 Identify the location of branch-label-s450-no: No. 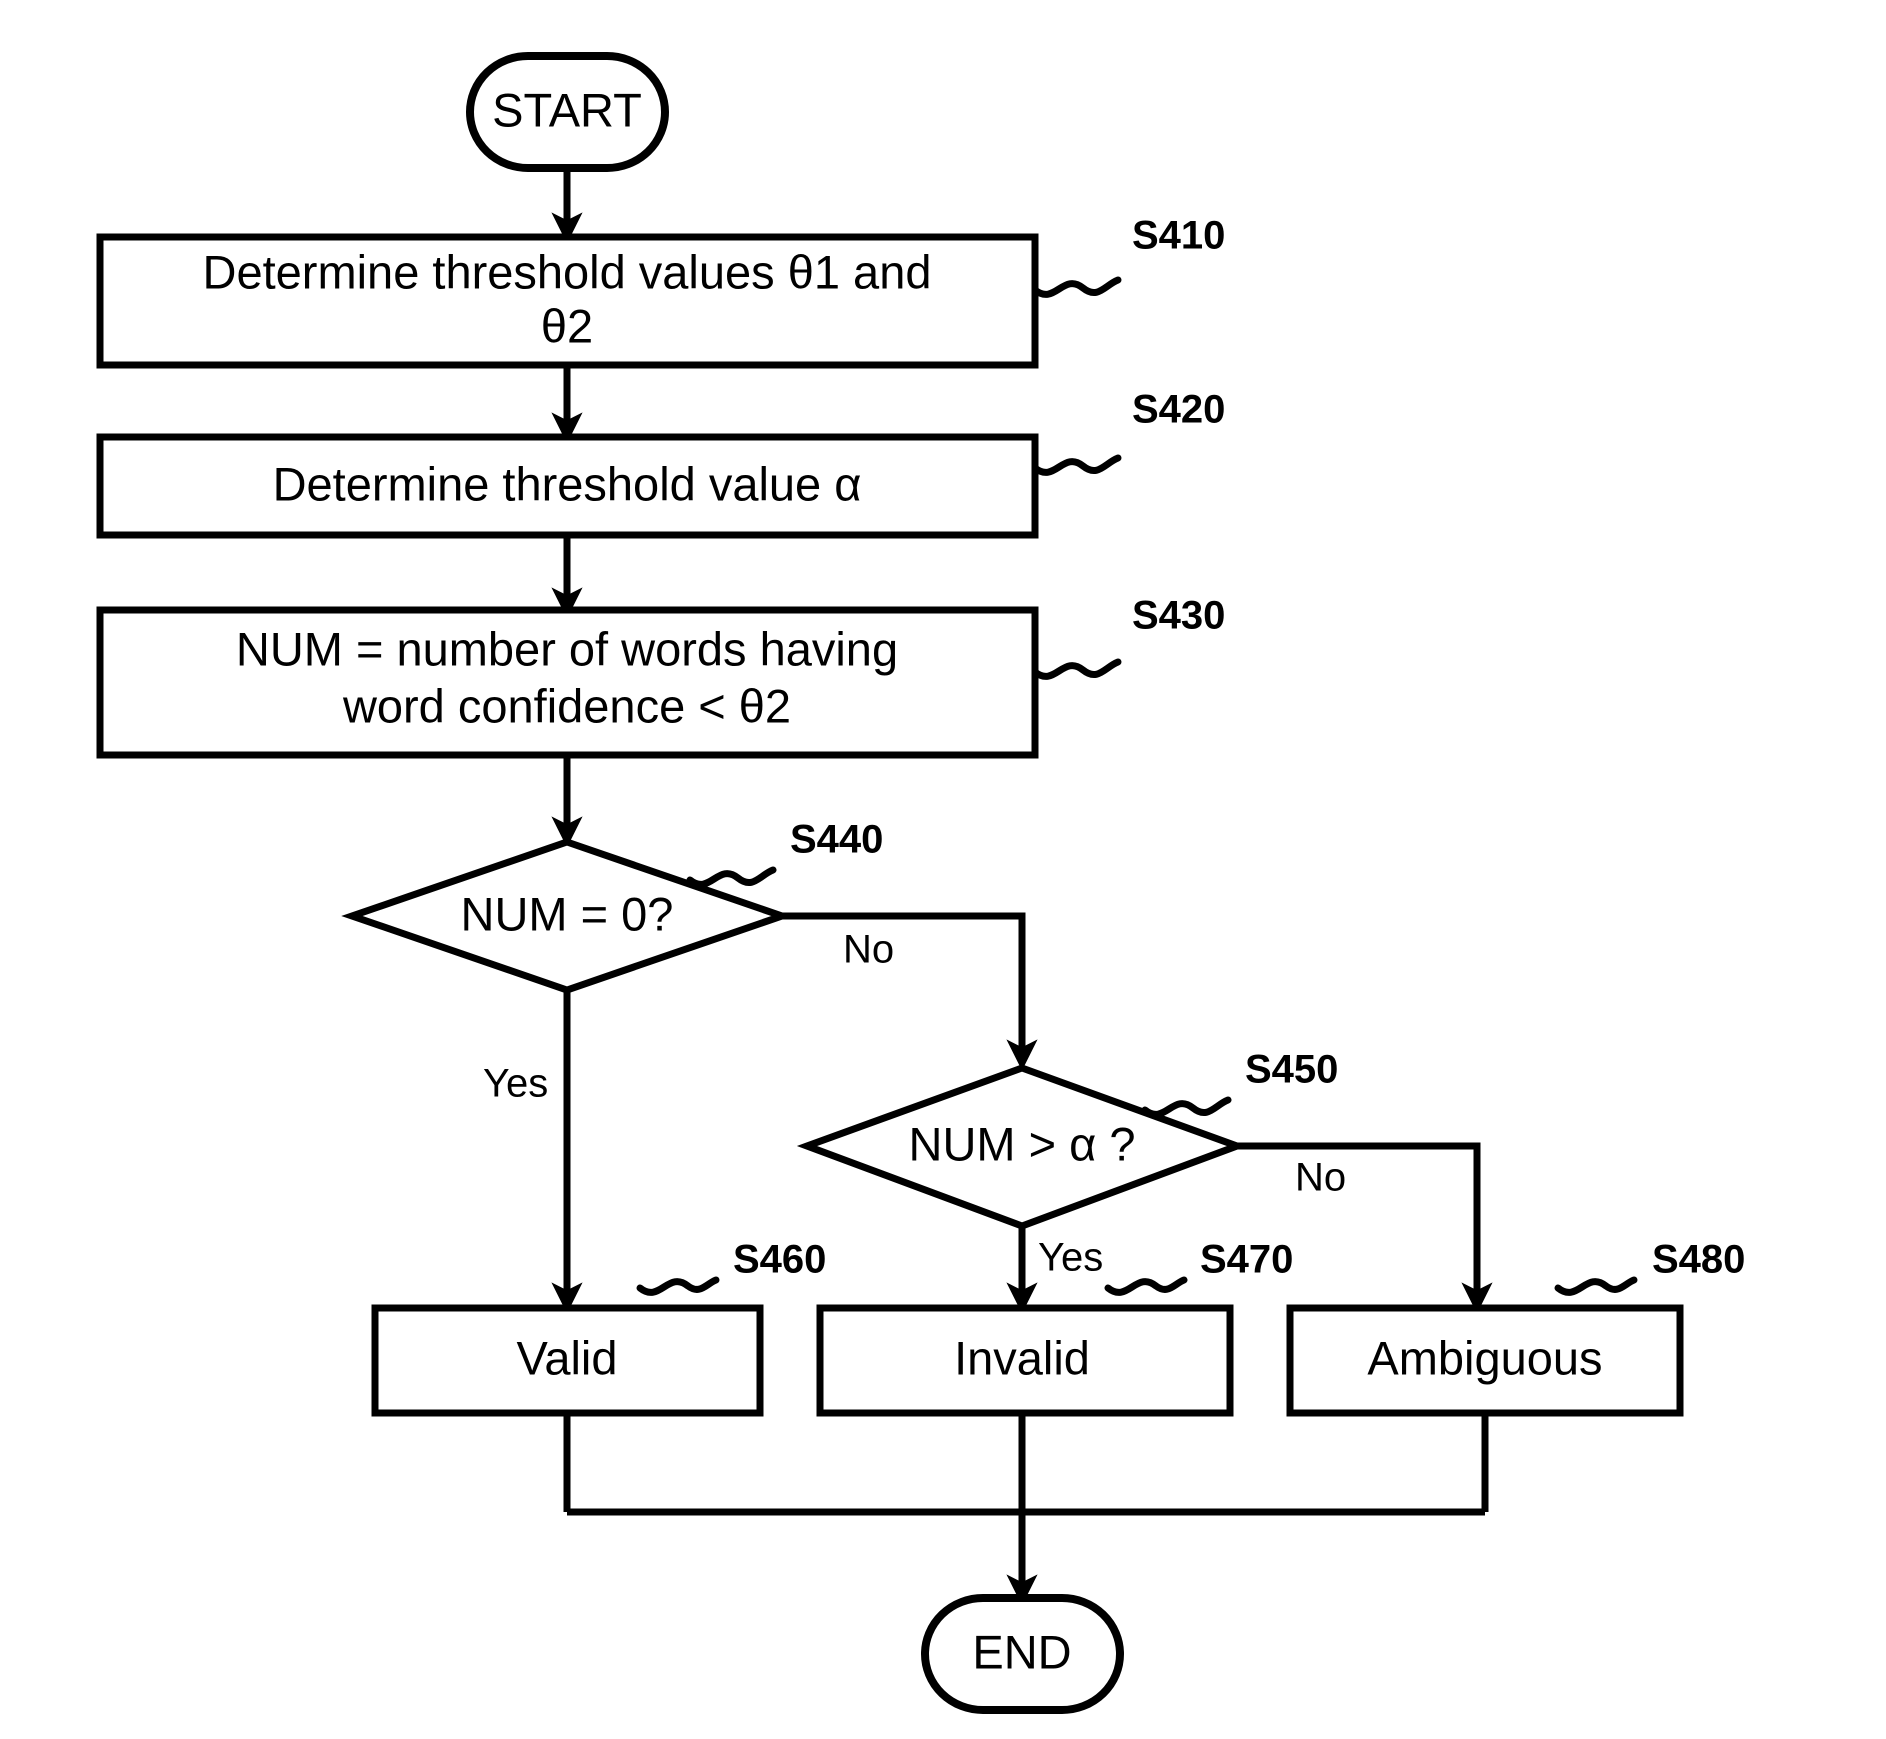
(1320, 1178).